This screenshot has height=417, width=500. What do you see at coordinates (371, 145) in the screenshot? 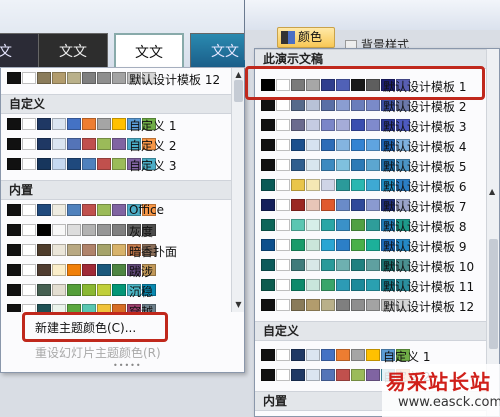
I see `color-scheme-item: 默认设计模板 4` at bounding box center [371, 145].